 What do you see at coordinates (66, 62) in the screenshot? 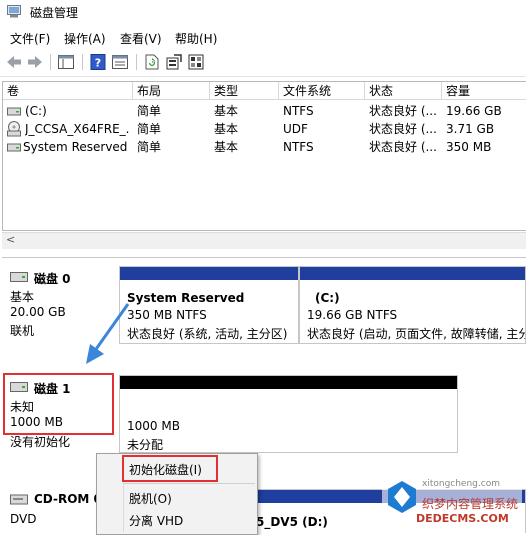
I see `console-tree-icon` at bounding box center [66, 62].